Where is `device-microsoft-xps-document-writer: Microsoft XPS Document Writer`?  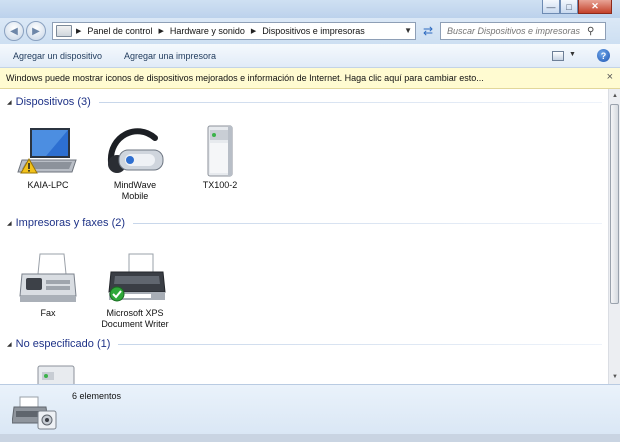
device-microsoft-xps-document-writer: Microsoft XPS Document Writer is located at coordinates (135, 291).